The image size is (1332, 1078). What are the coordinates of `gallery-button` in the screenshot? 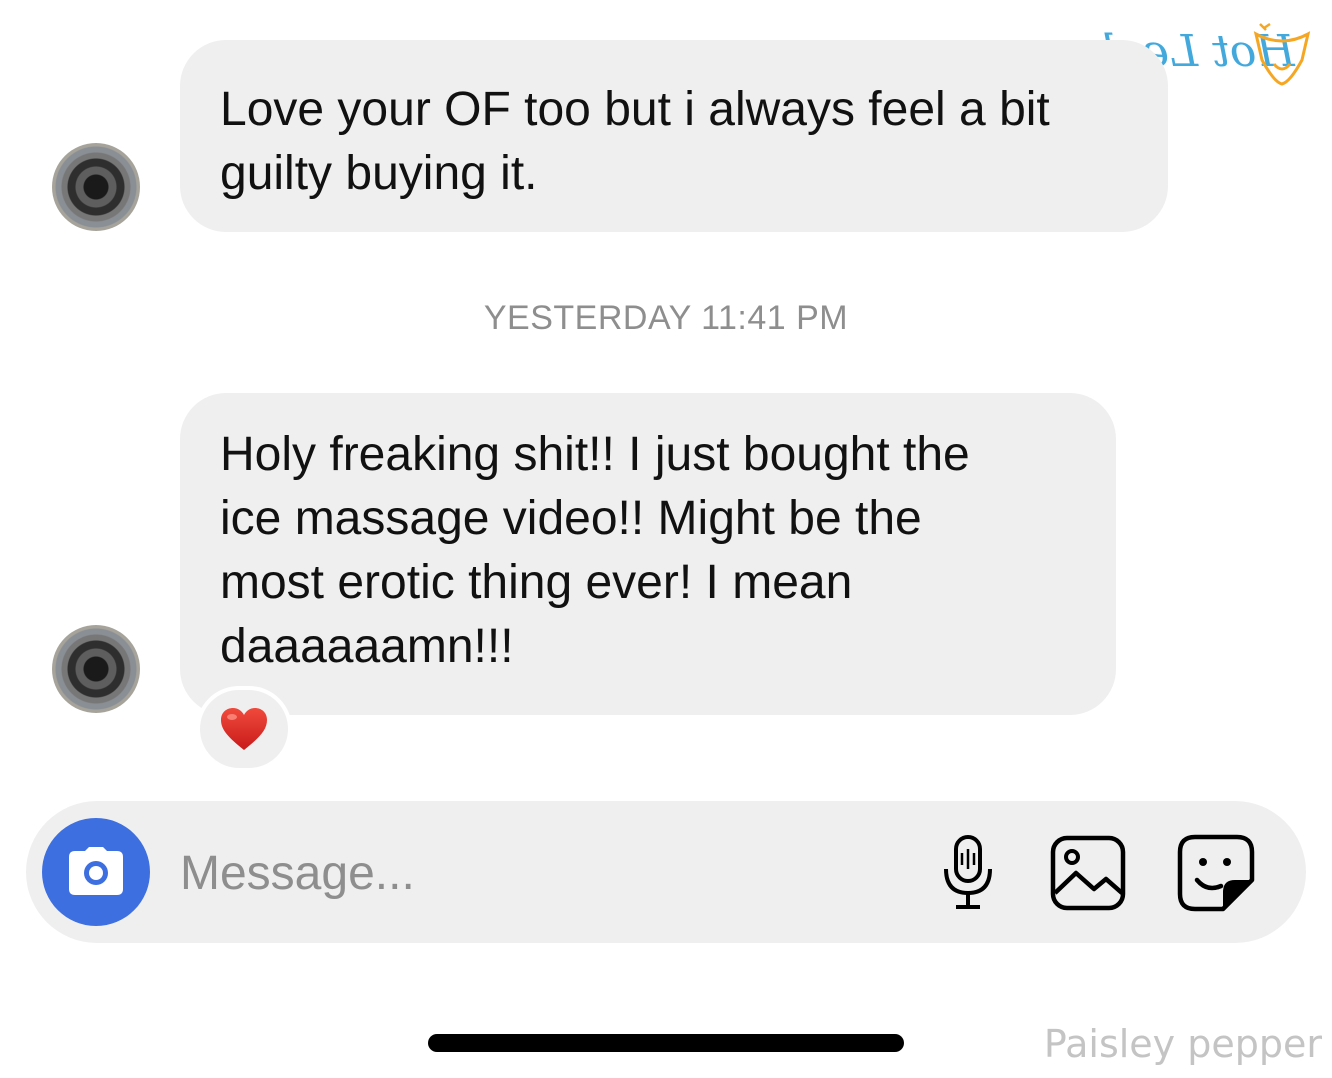 It's located at (1088, 873).